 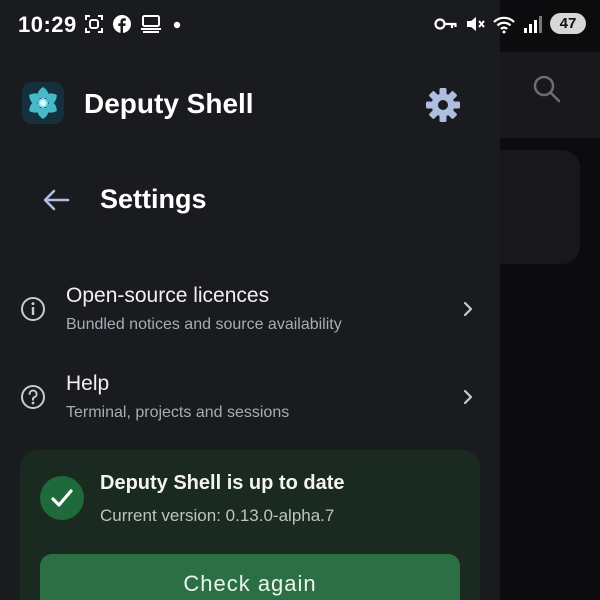 I want to click on desktop-icon, so click(x=151, y=24).